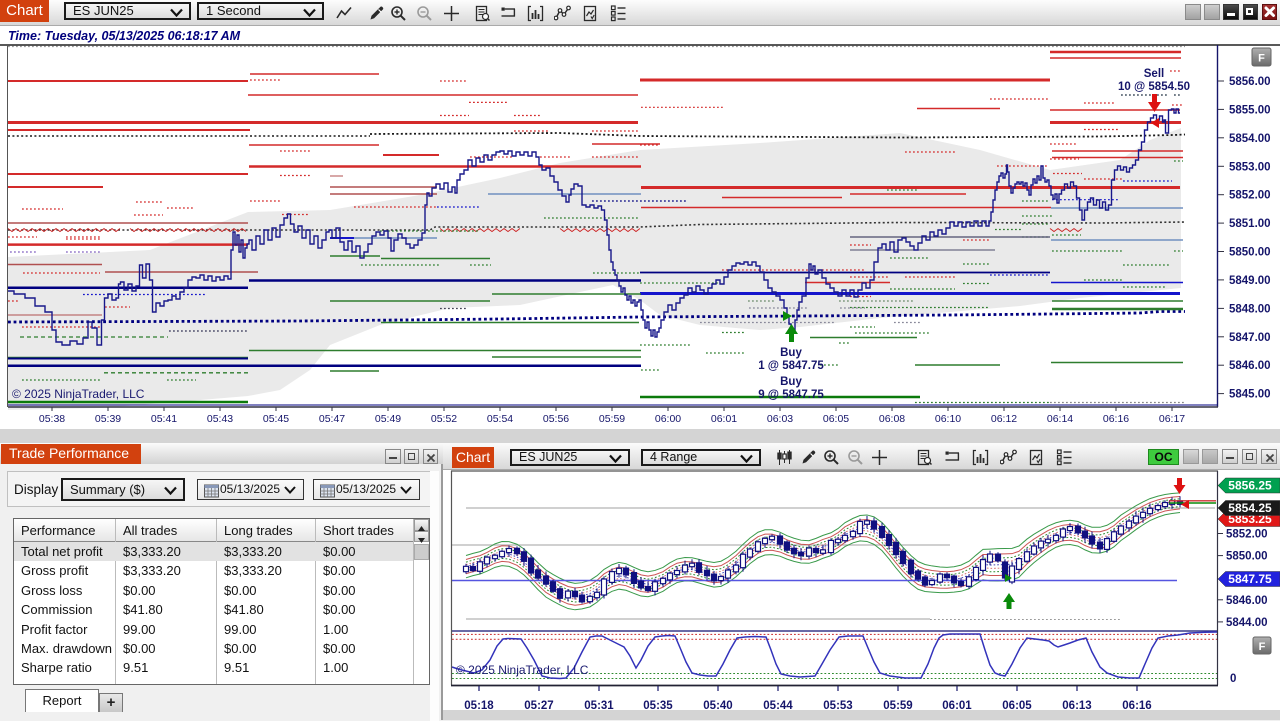 This screenshot has height=721, width=1280. Describe the element at coordinates (276, 419) in the screenshot. I see `svg-text: 05:45` at that location.